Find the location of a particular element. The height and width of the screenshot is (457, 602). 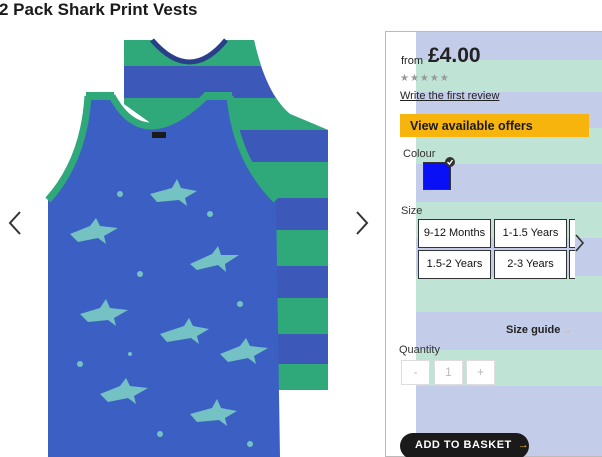

size-option: 1.5-2 Years is located at coordinates (454, 264).